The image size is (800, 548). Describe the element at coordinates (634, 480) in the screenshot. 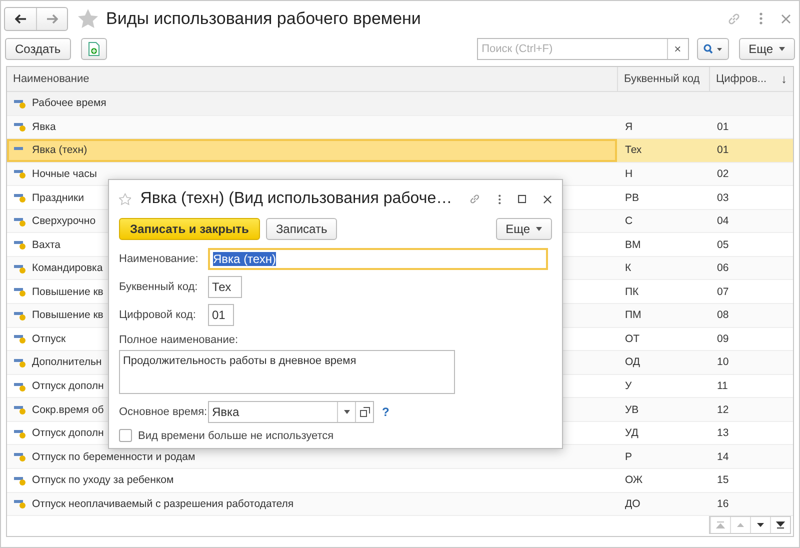

I see `letter-code: ОЖ` at that location.